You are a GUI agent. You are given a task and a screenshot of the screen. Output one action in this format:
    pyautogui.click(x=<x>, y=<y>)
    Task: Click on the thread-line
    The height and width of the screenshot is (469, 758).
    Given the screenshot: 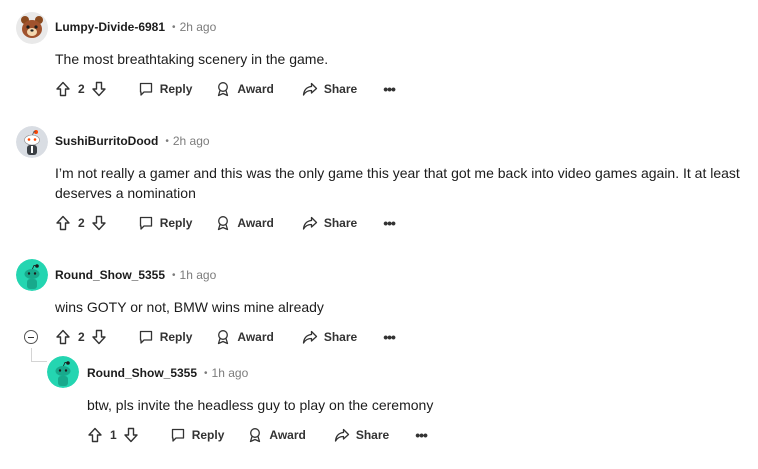 What is the action you would take?
    pyautogui.click(x=31, y=355)
    